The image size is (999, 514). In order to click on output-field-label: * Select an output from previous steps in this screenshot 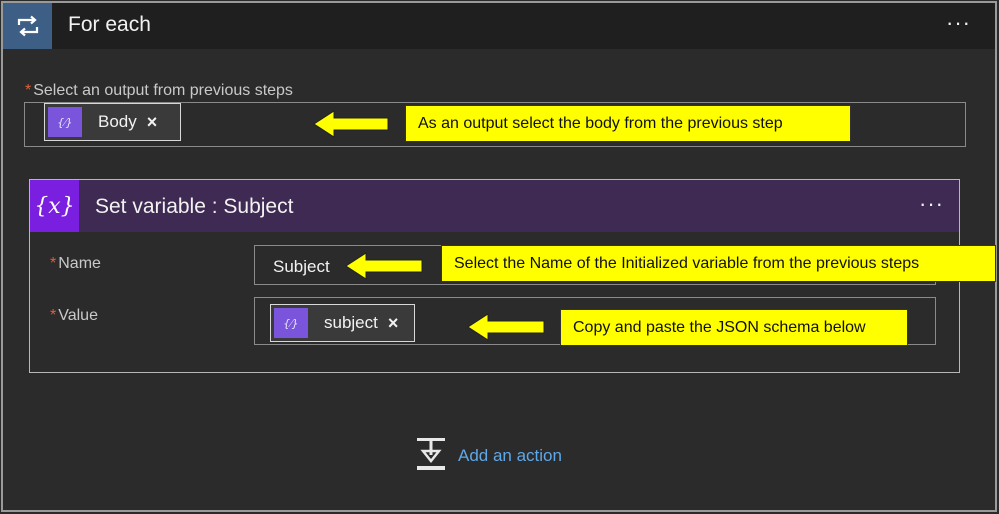, I will do `click(159, 91)`.